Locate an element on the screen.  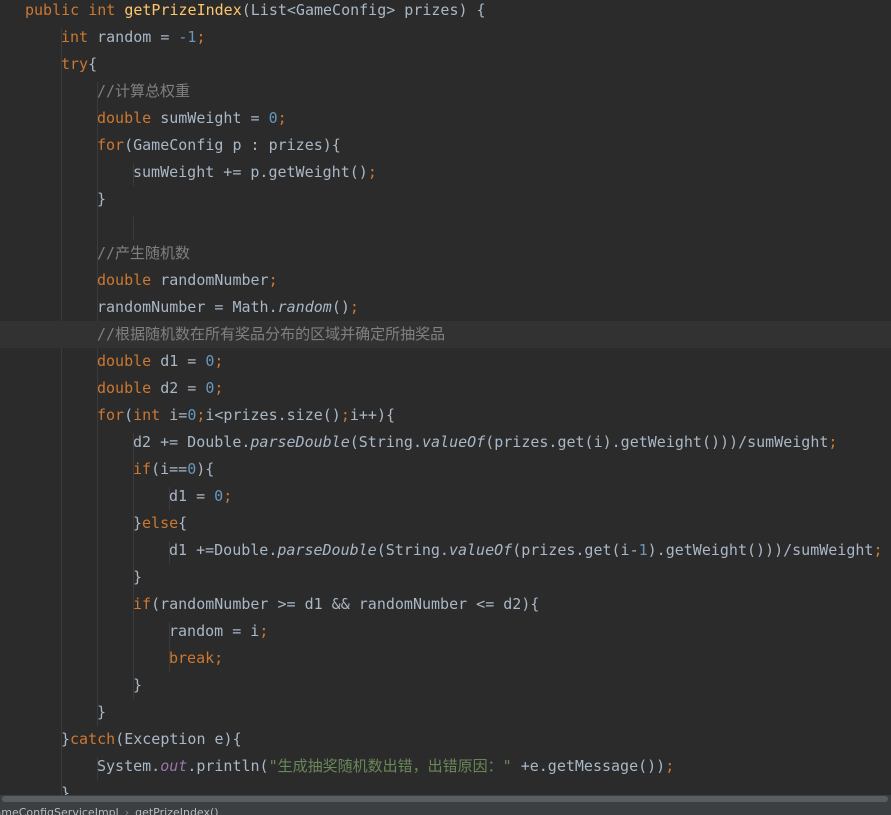
code-text: double randomNumber; is located at coordinates (187, 280).